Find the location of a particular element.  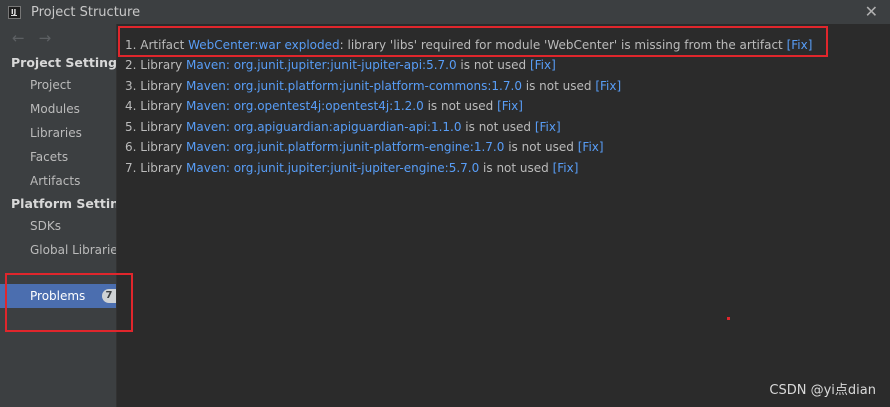

close-icon: ✕ is located at coordinates (871, 11).